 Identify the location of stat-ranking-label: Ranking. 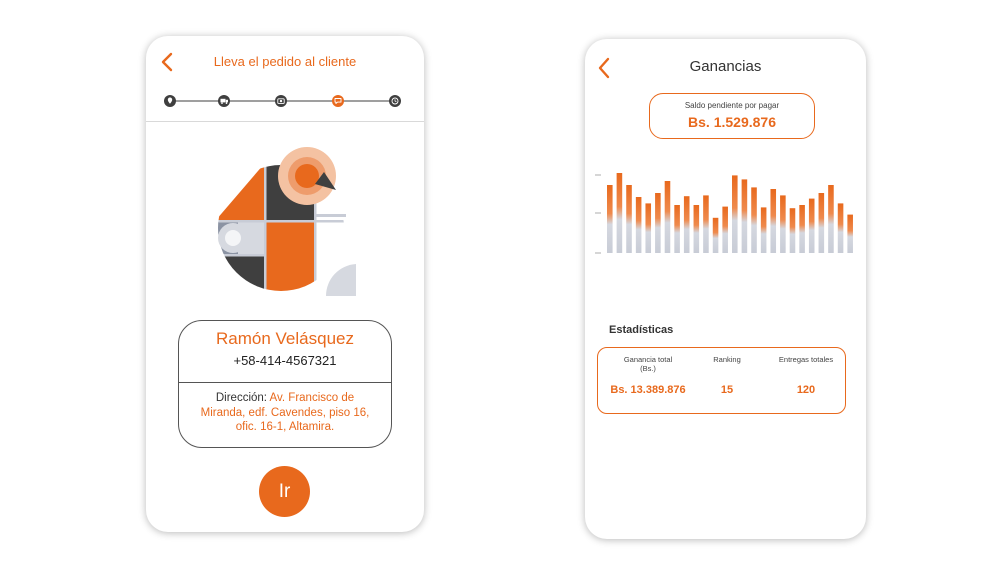
(727, 359).